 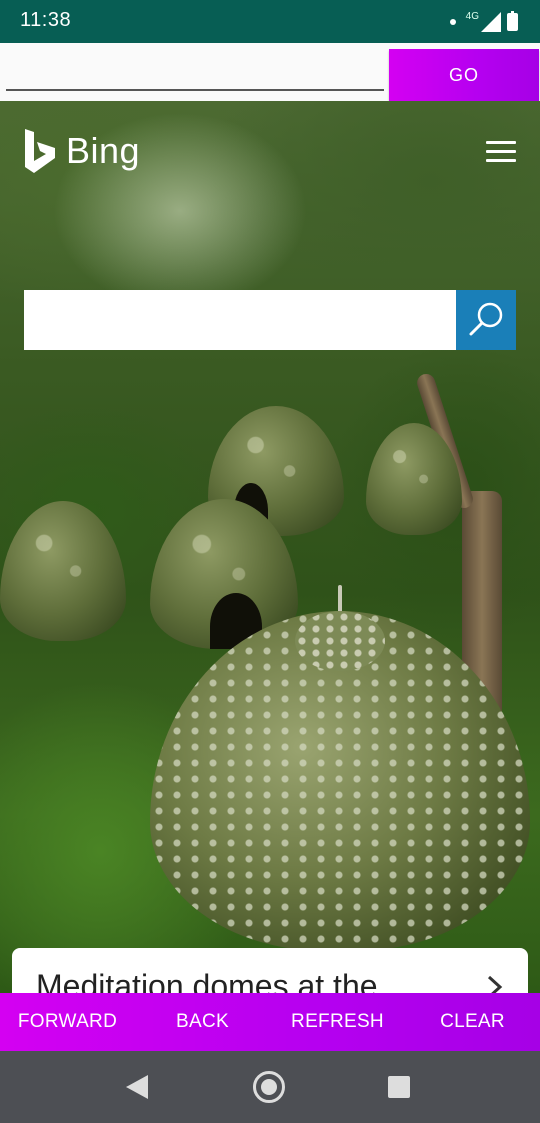 I want to click on command-bar: FORWARD BACK REFRESH CLEAR, so click(x=270, y=1022).